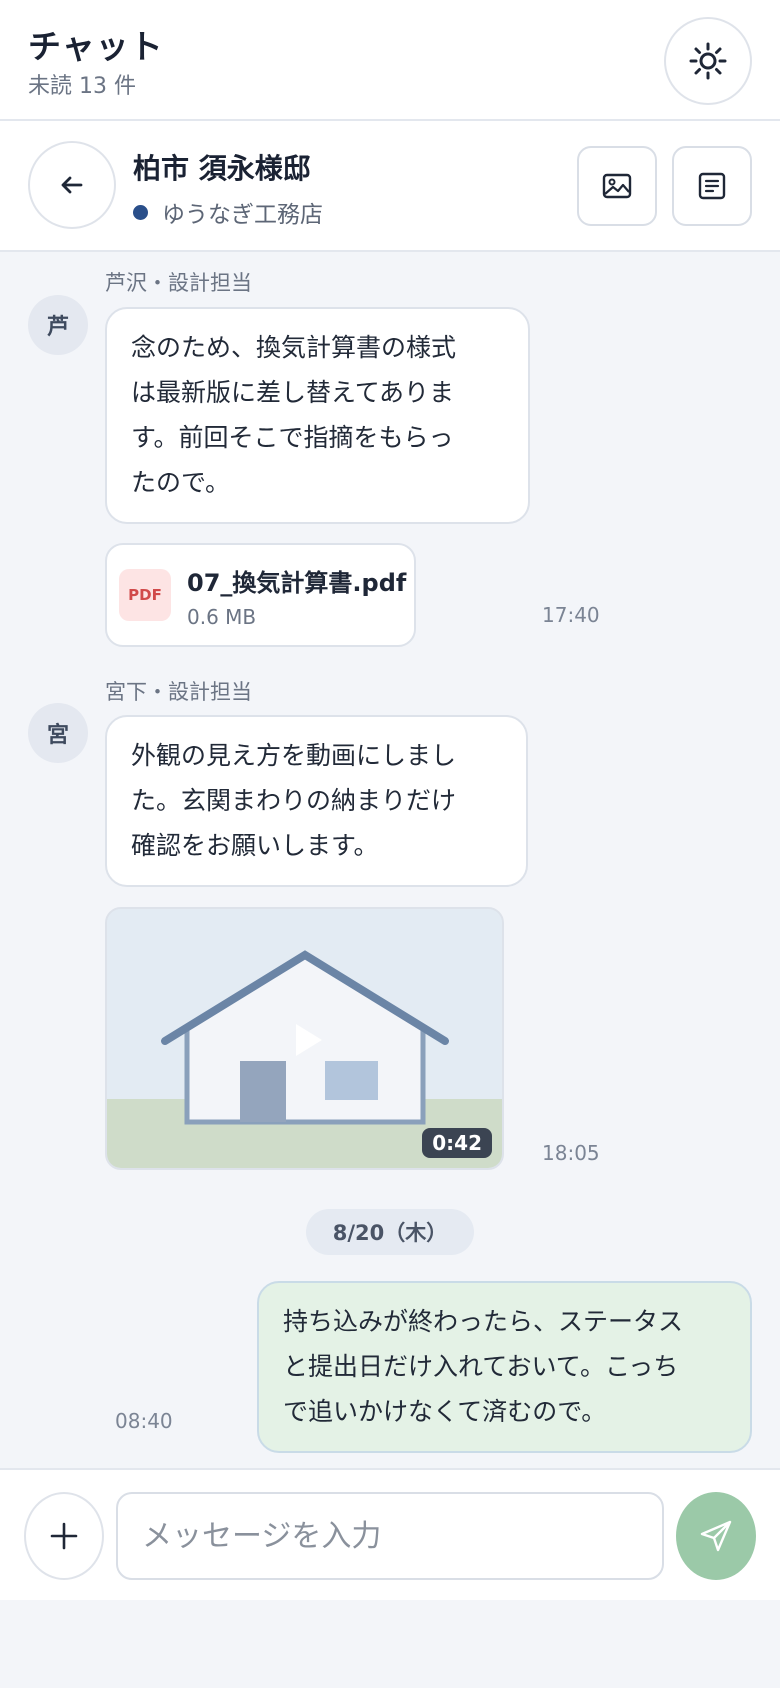 The width and height of the screenshot is (780, 1688). I want to click on status-dot, so click(140, 212).